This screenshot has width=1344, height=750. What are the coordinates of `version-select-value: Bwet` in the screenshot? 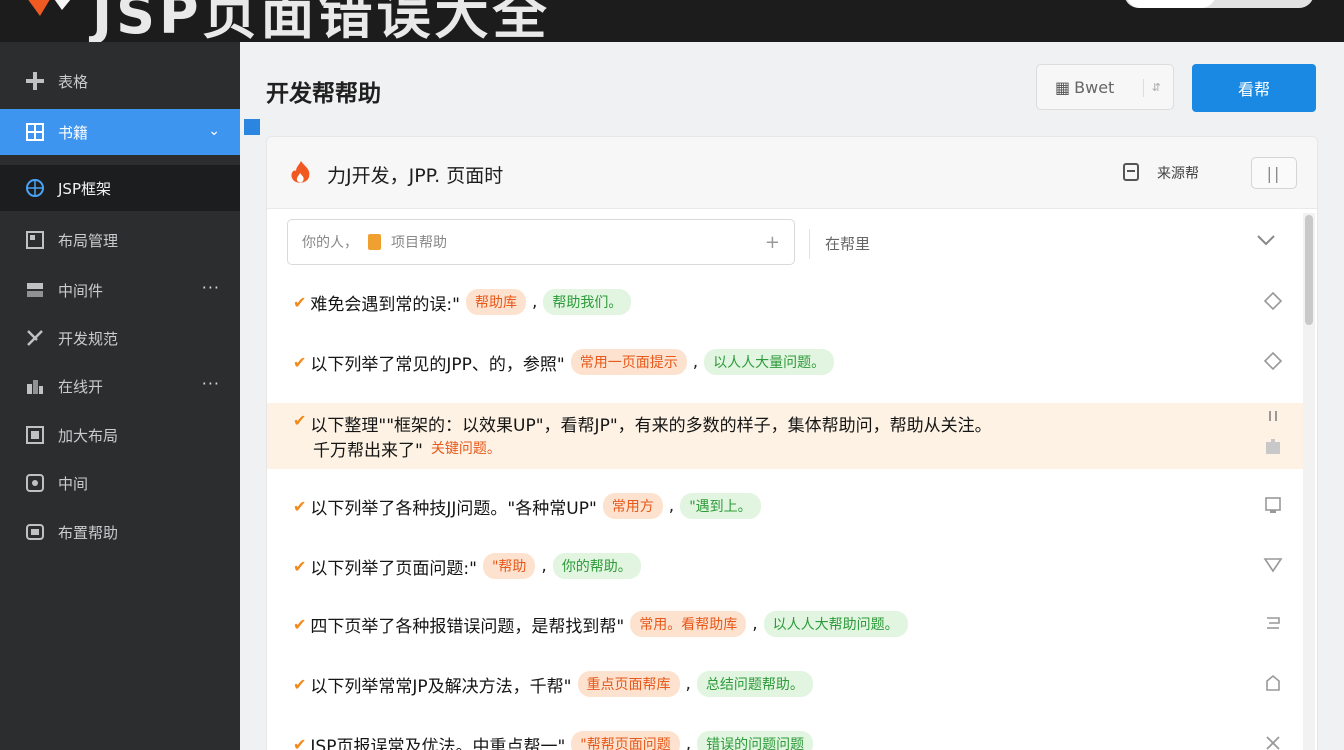 It's located at (1094, 87).